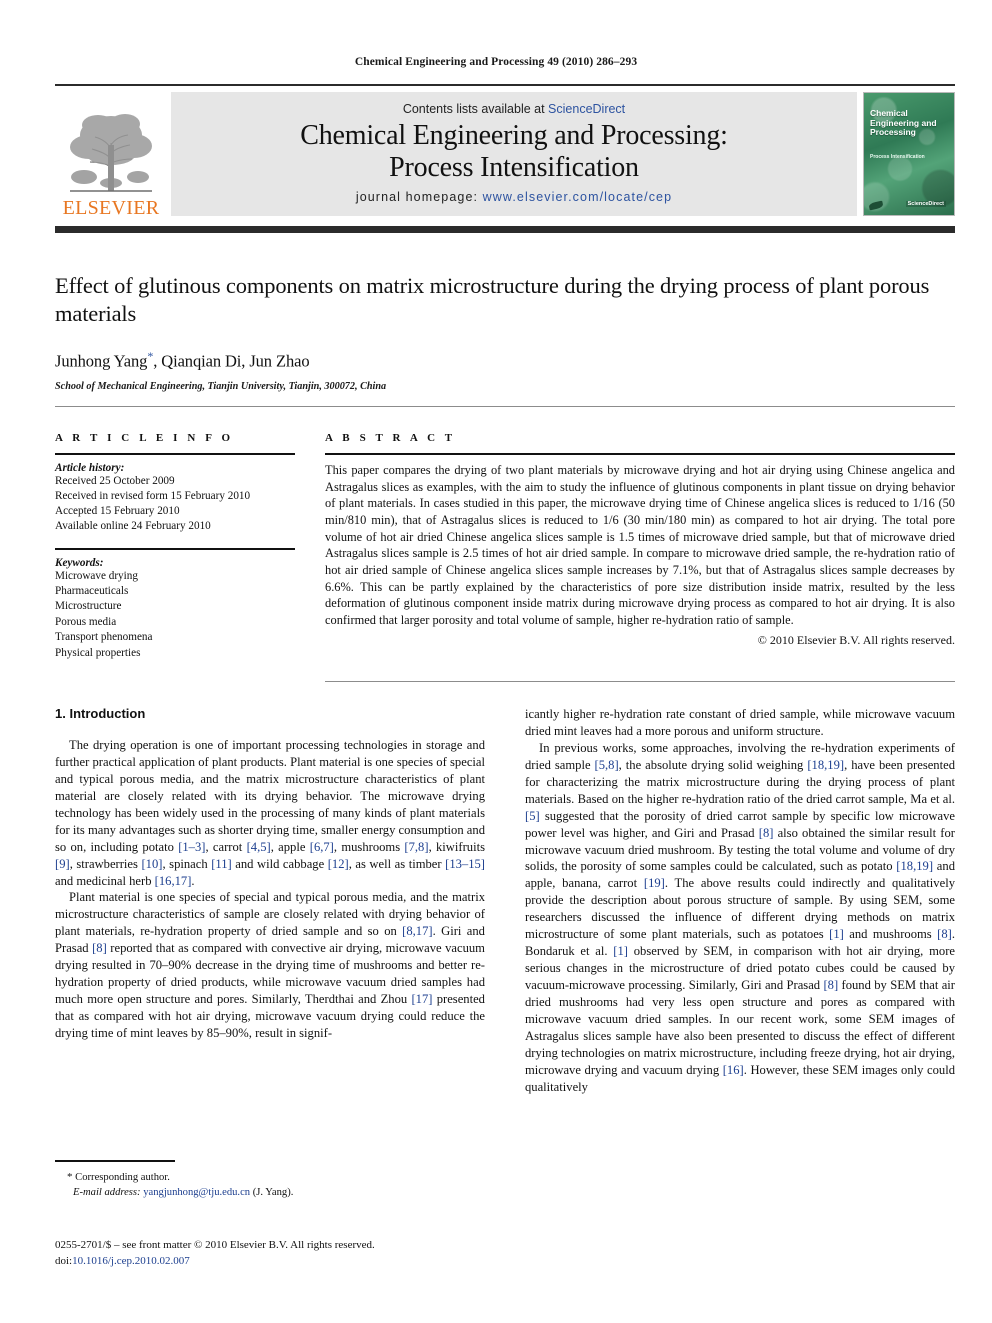 This screenshot has height=1323, width=992. Describe the element at coordinates (131, 1261) in the screenshot. I see `doi-link: 10.1016/j.cep.2010.02.007` at that location.